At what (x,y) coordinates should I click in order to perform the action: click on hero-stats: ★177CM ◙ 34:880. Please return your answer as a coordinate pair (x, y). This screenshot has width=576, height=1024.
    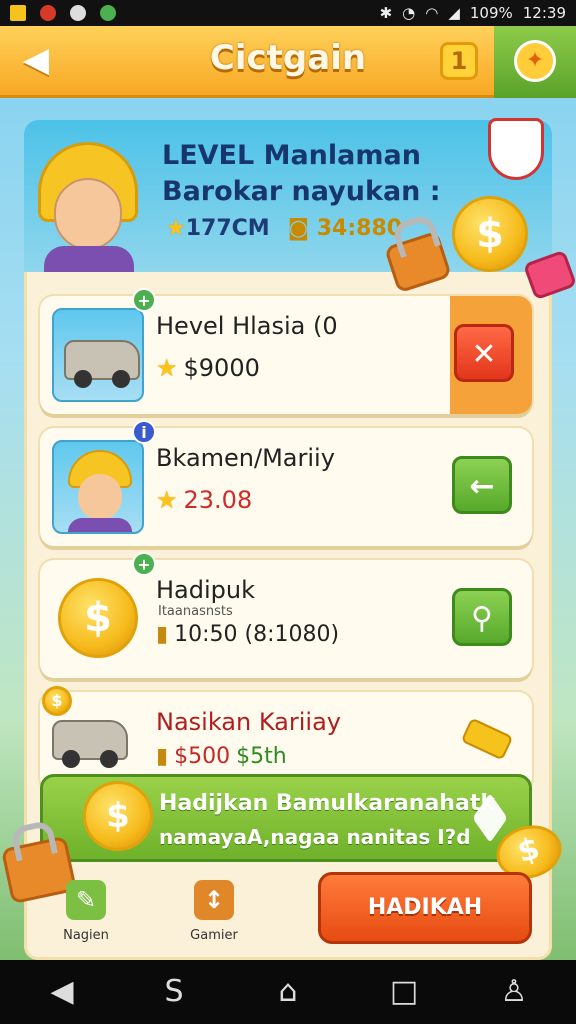
    Looking at the image, I should click on (284, 228).